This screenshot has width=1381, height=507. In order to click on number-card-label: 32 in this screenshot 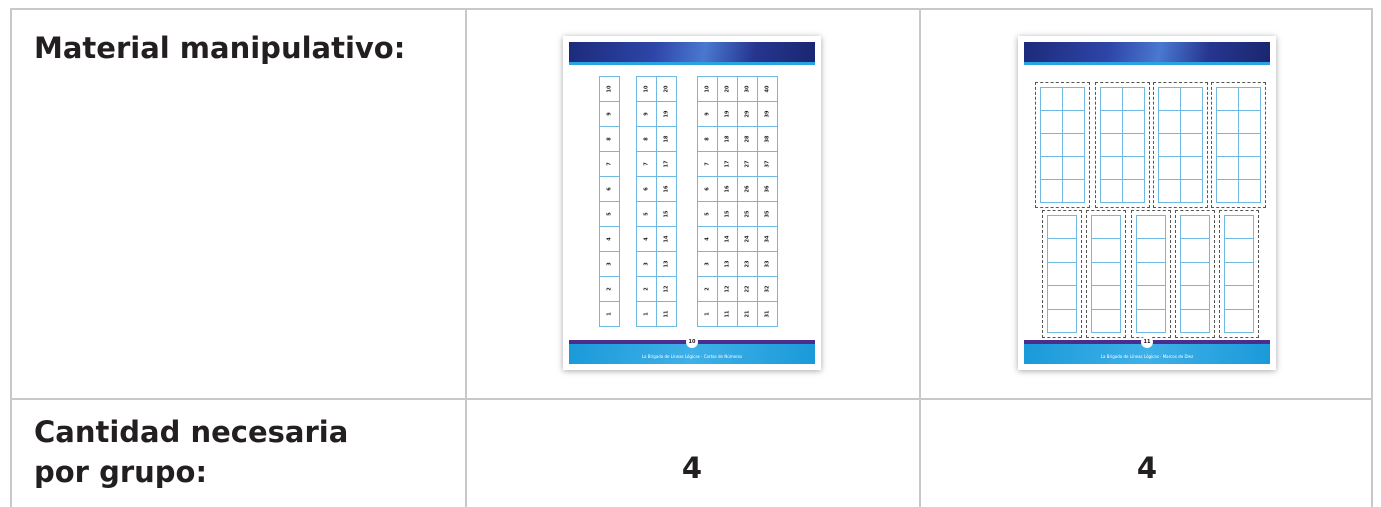, I will do `click(767, 289)`.